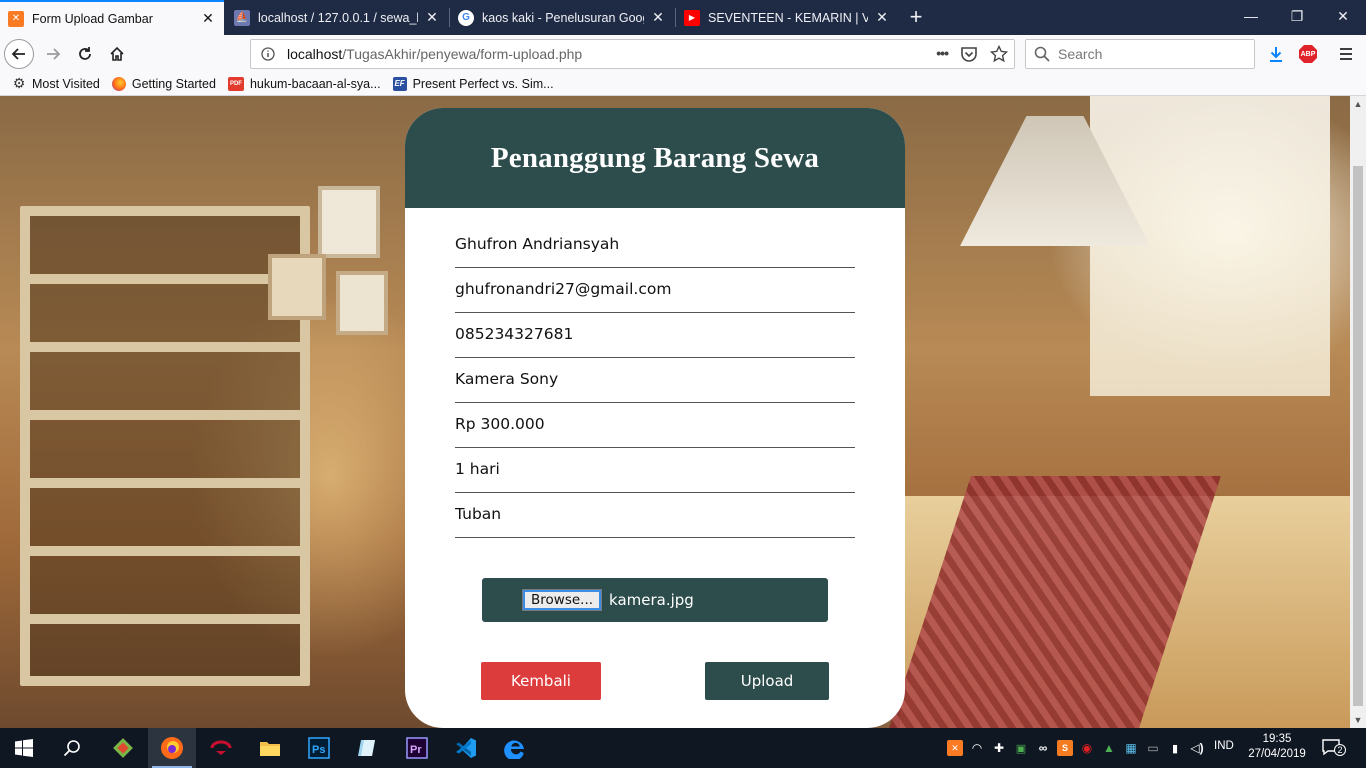 The width and height of the screenshot is (1366, 768). What do you see at coordinates (1340, 750) in the screenshot?
I see `notification-count: 2` at bounding box center [1340, 750].